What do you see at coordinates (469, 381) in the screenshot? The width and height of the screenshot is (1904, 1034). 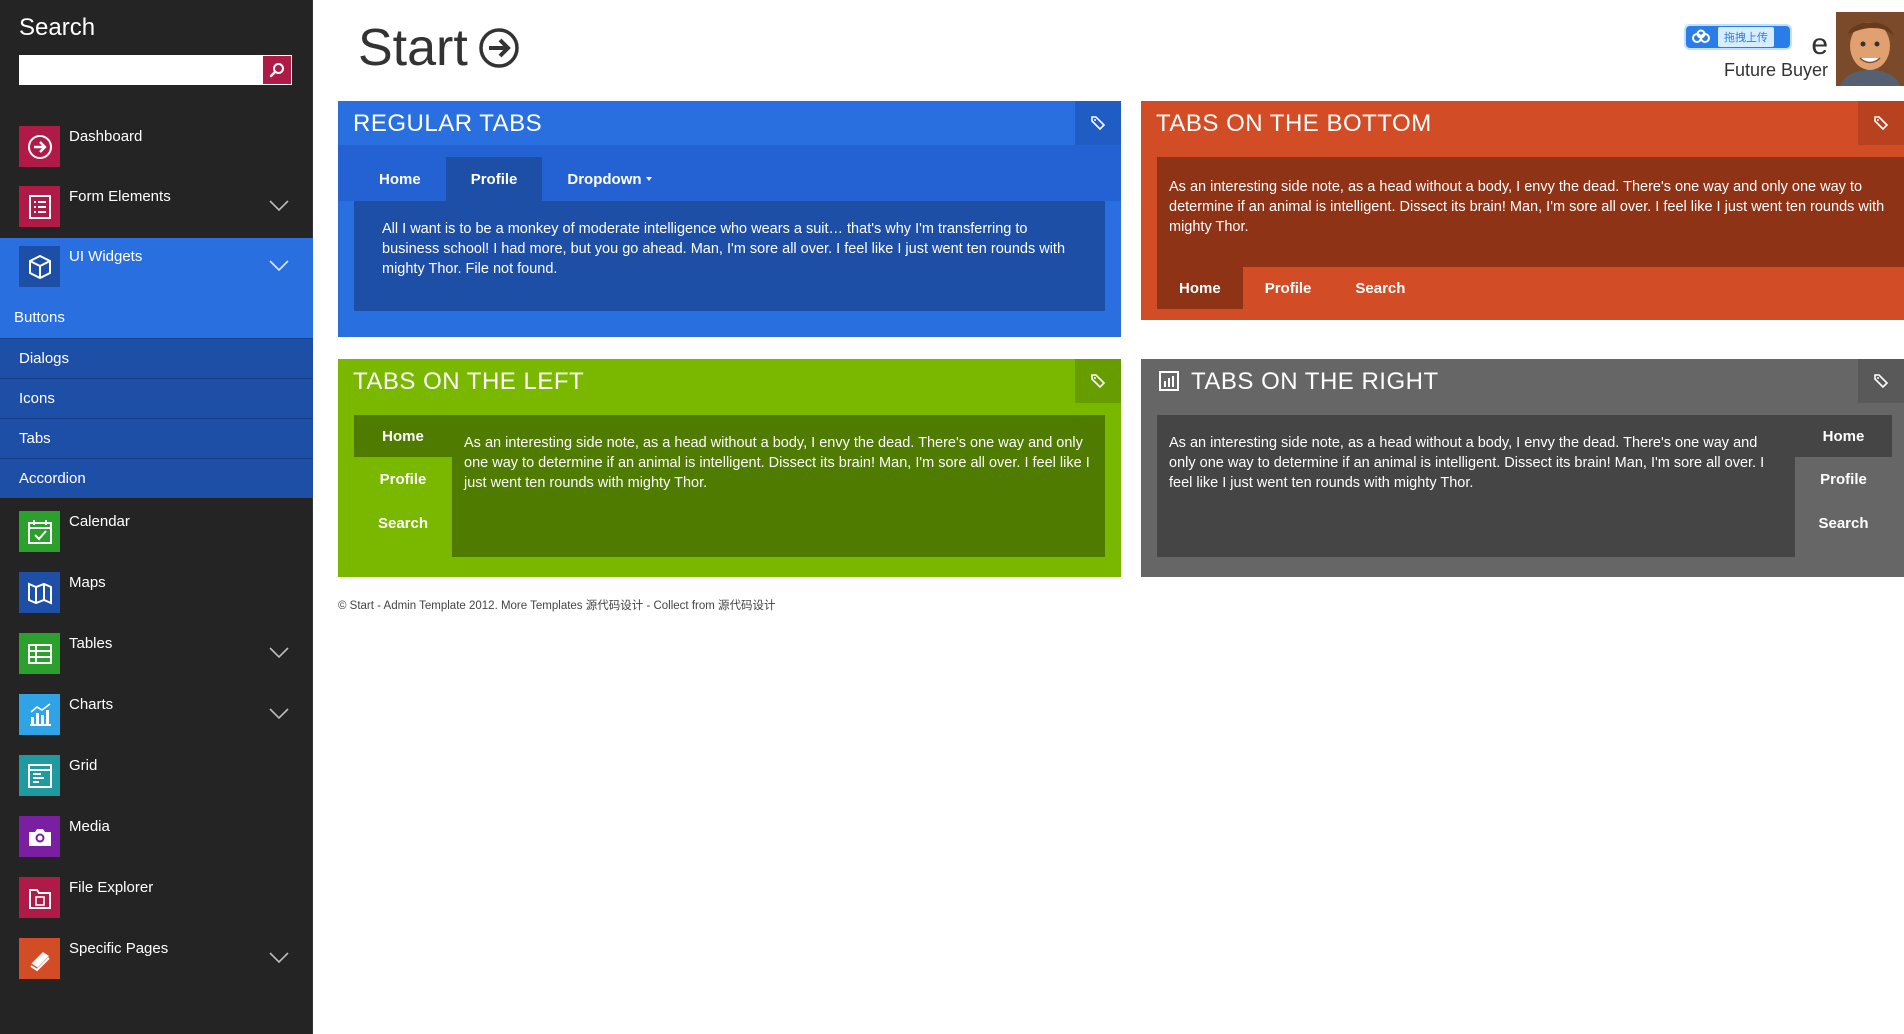 I see `panel-title: TABS ON THE LEFT` at bounding box center [469, 381].